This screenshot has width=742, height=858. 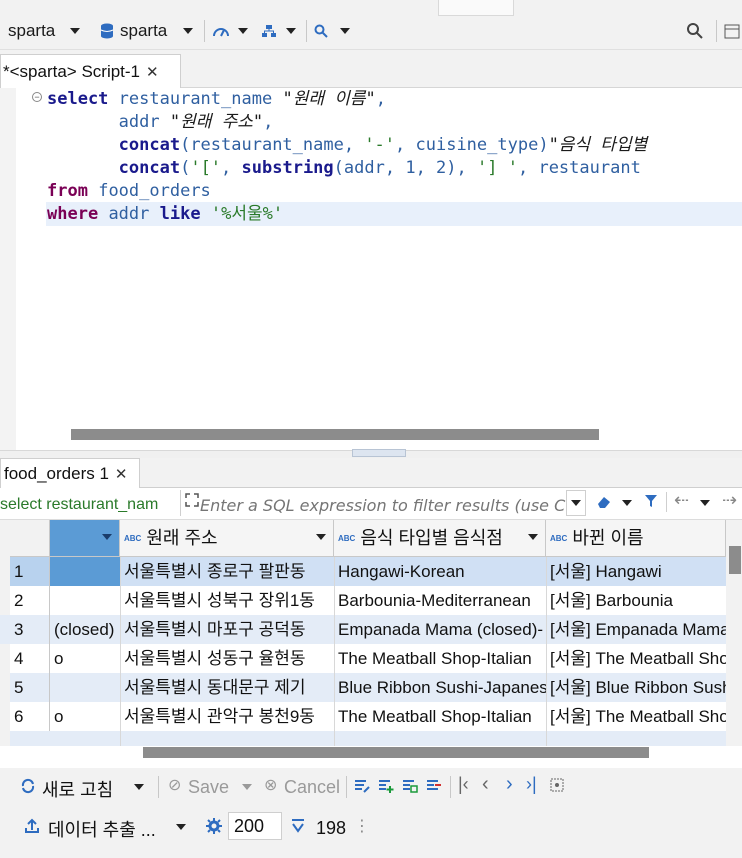 What do you see at coordinates (271, 785) in the screenshot?
I see `cancel-icon: ⊗` at bounding box center [271, 785].